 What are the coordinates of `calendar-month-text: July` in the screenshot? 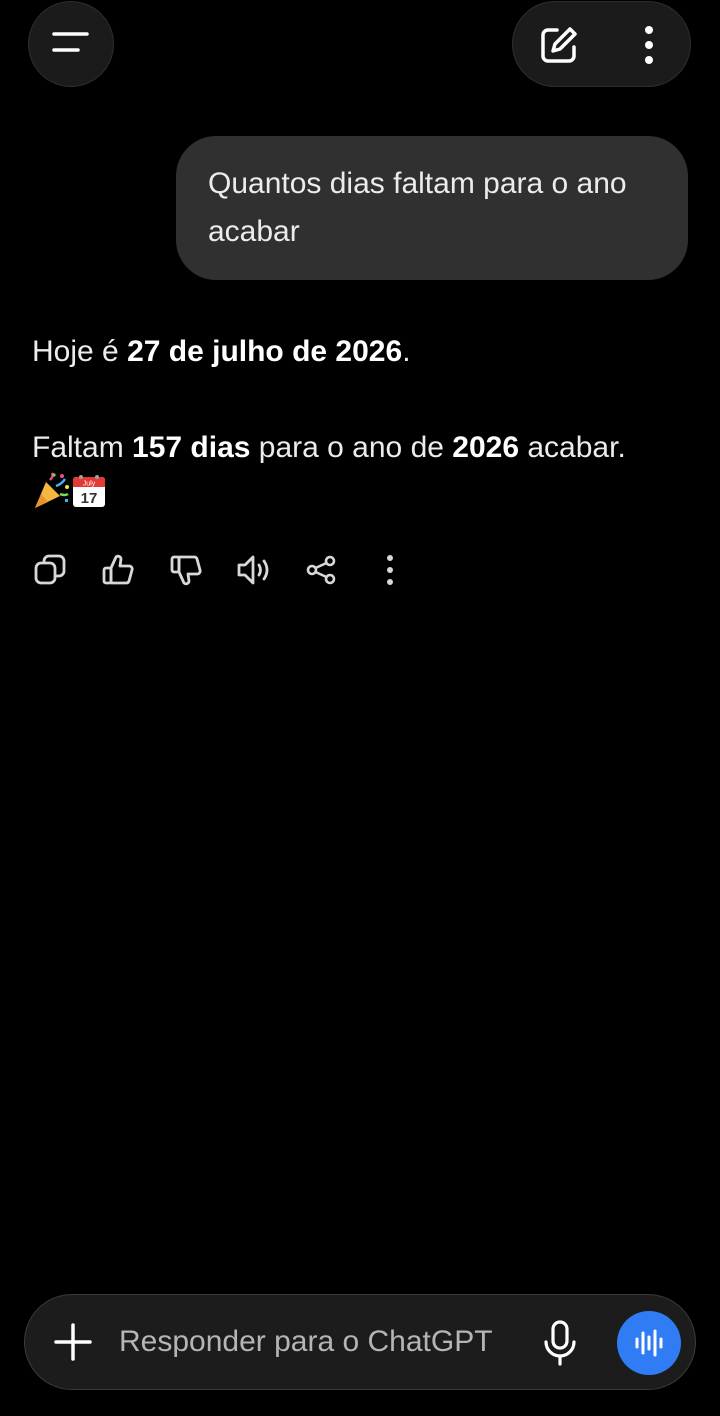 It's located at (89, 484).